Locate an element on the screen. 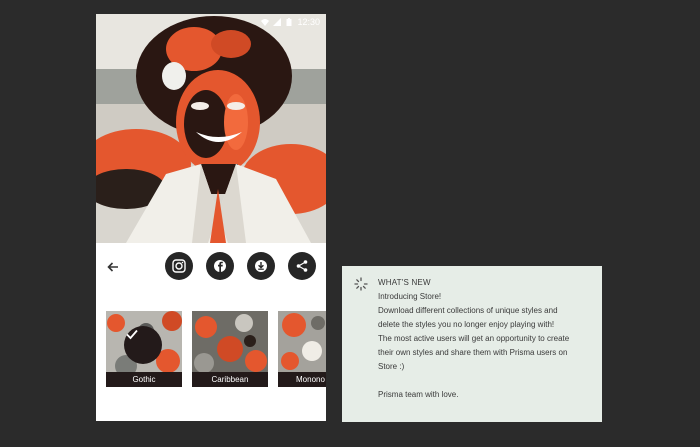 The height and width of the screenshot is (447, 700). status-bar: 12:30 is located at coordinates (211, 22).